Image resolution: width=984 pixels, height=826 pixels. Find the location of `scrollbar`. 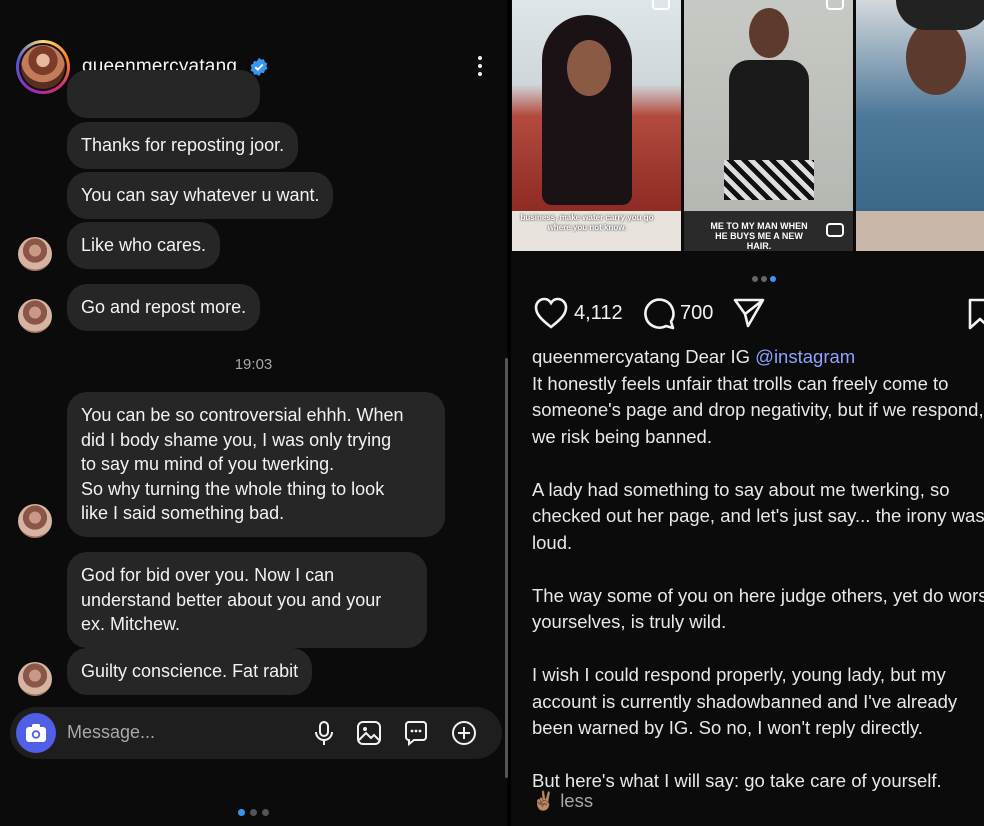

scrollbar is located at coordinates (506, 568).